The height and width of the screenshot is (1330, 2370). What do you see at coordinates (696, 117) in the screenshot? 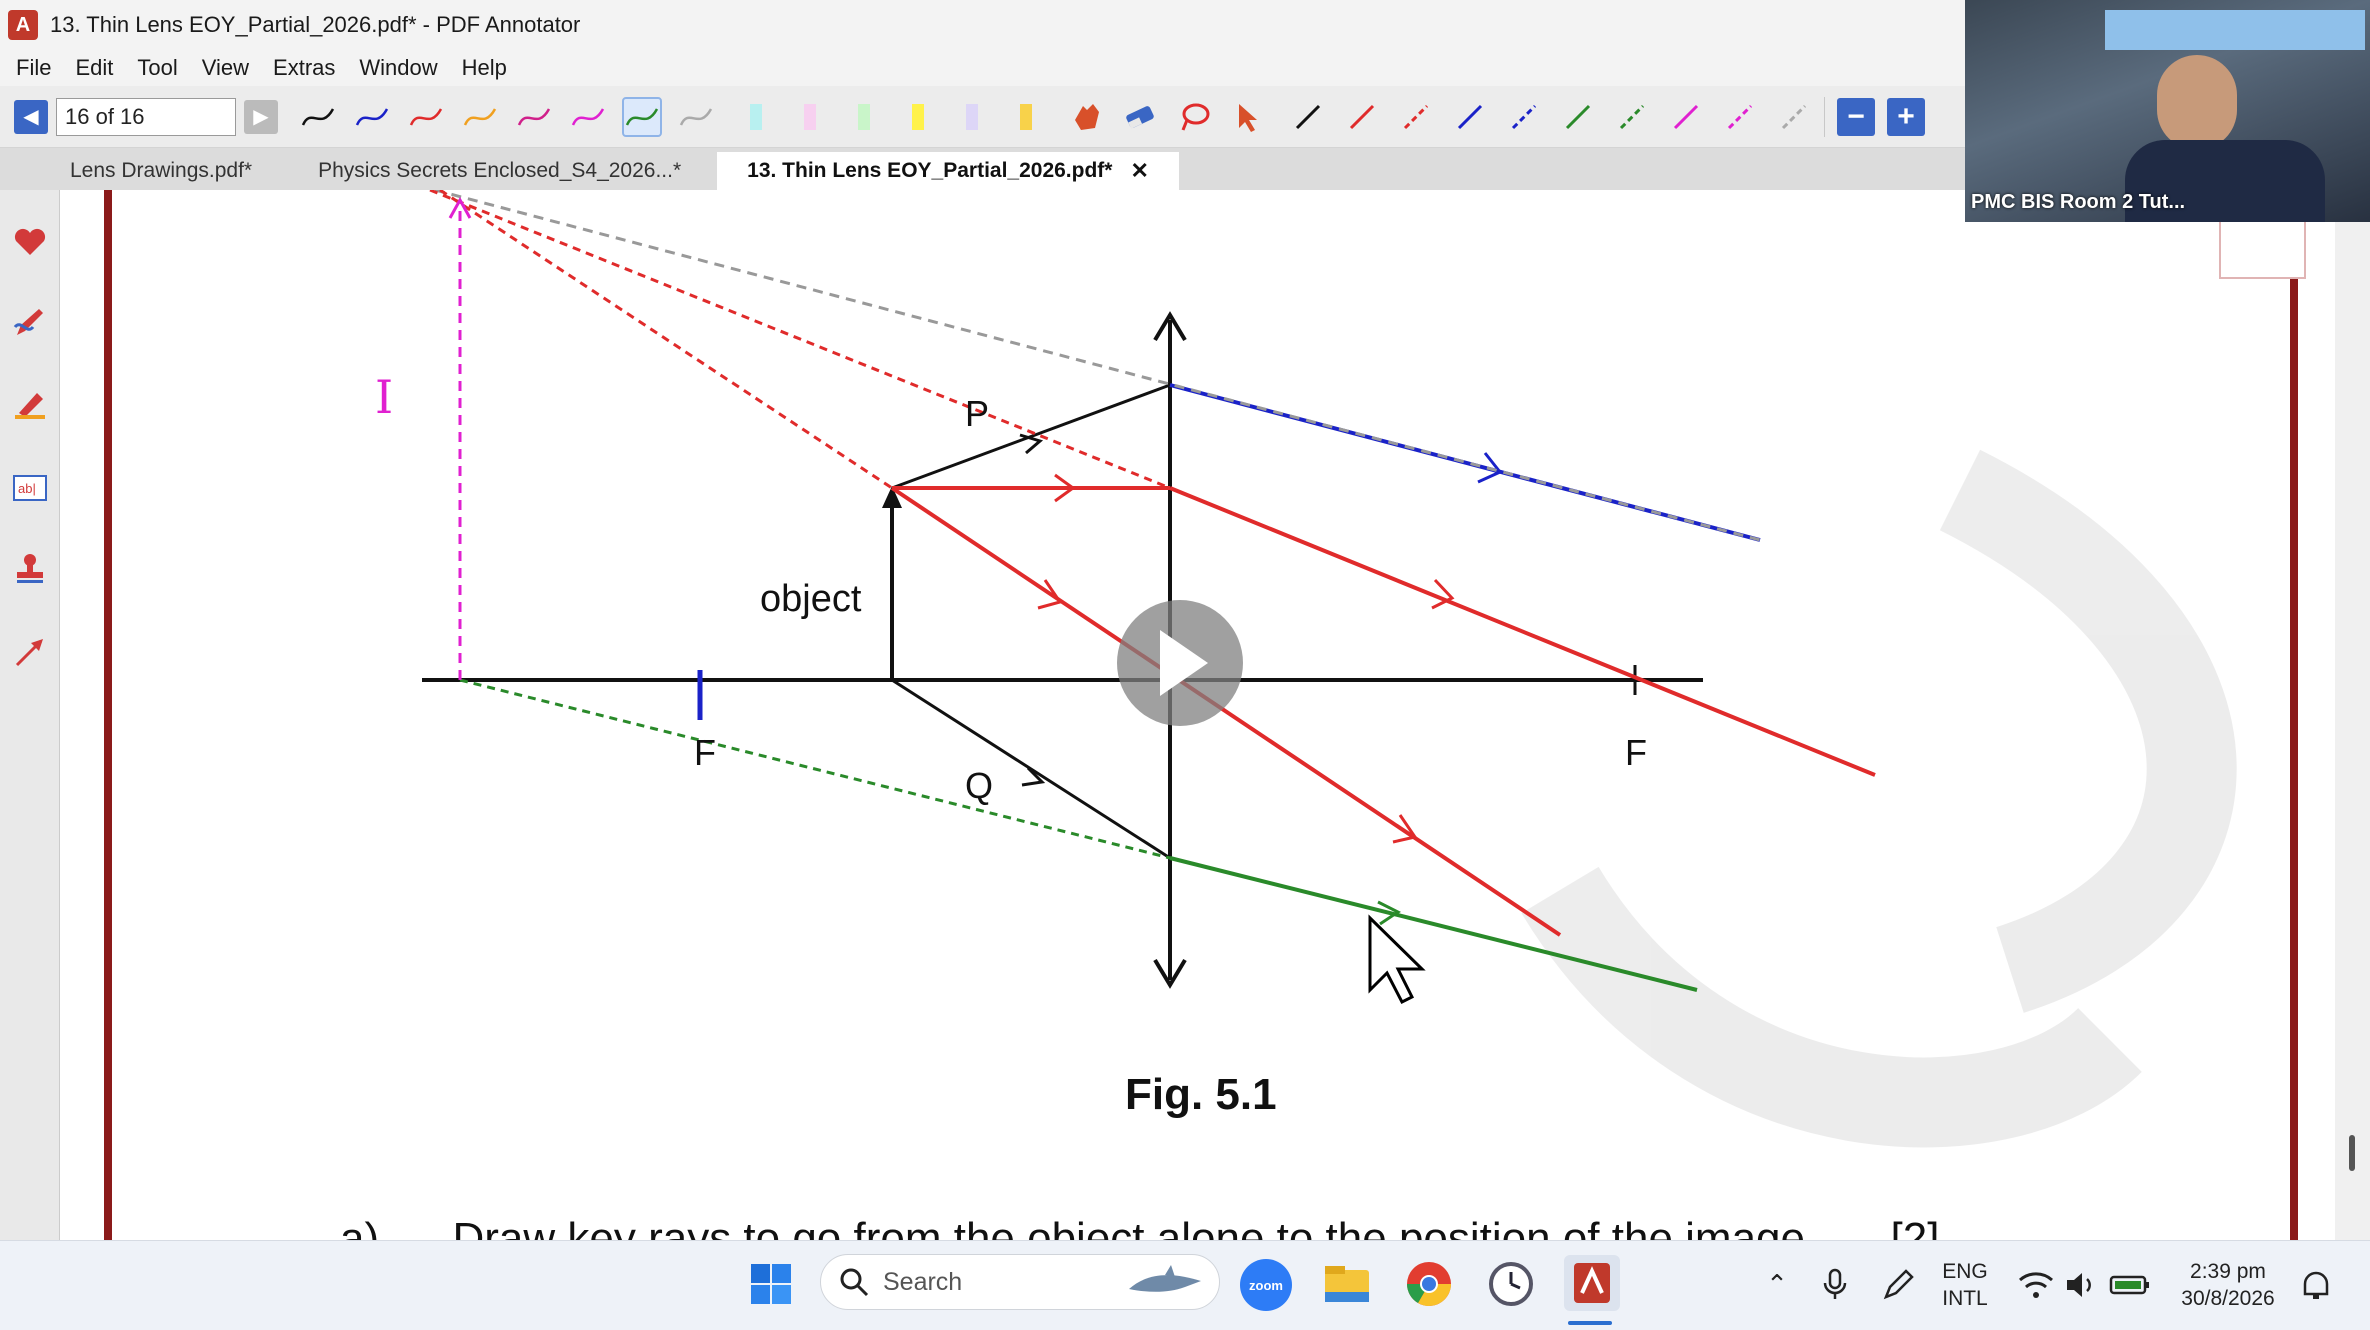
I see `pen-gray-icon` at bounding box center [696, 117].